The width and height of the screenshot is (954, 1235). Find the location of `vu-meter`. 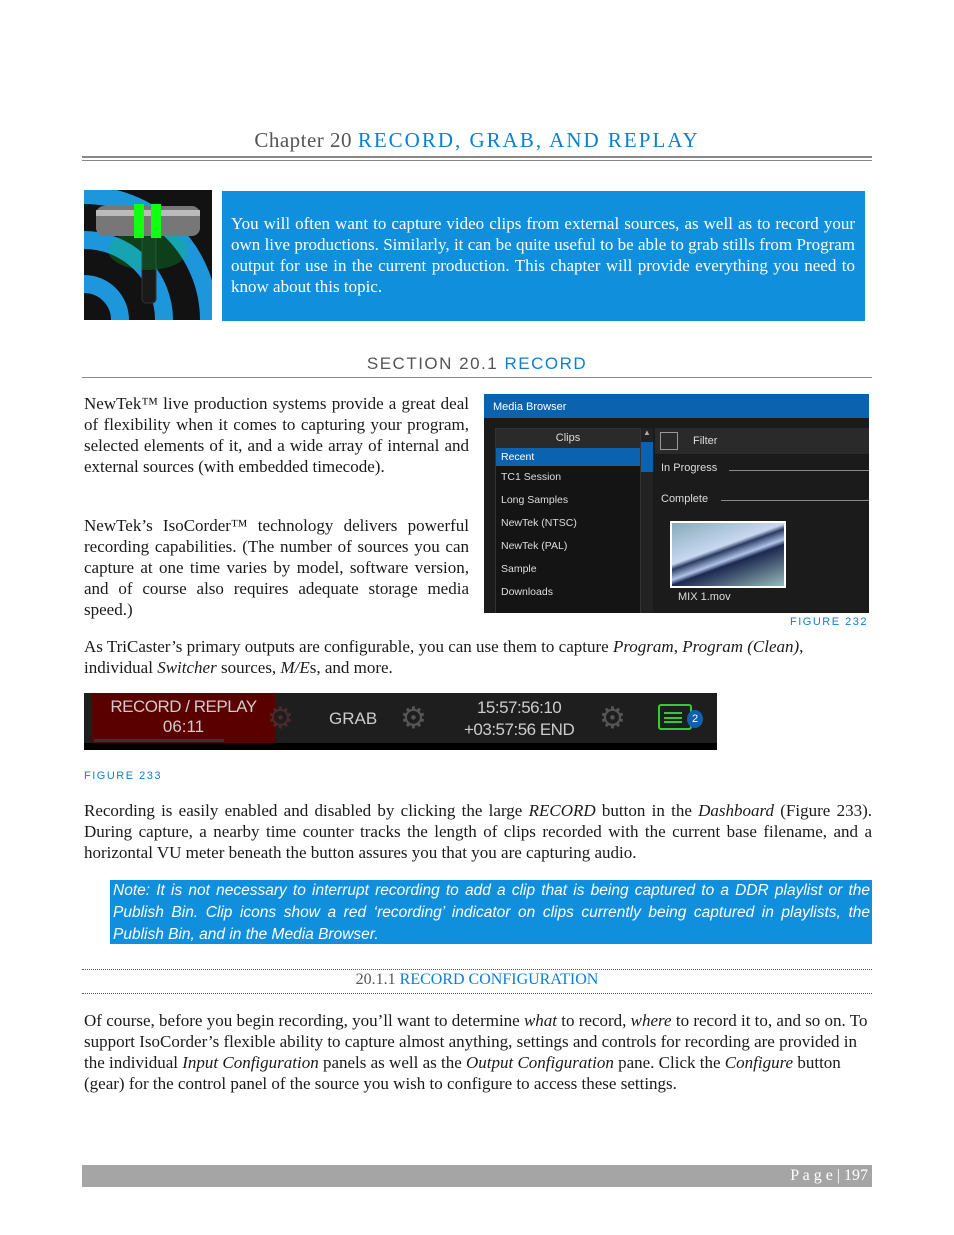

vu-meter is located at coordinates (159, 740).